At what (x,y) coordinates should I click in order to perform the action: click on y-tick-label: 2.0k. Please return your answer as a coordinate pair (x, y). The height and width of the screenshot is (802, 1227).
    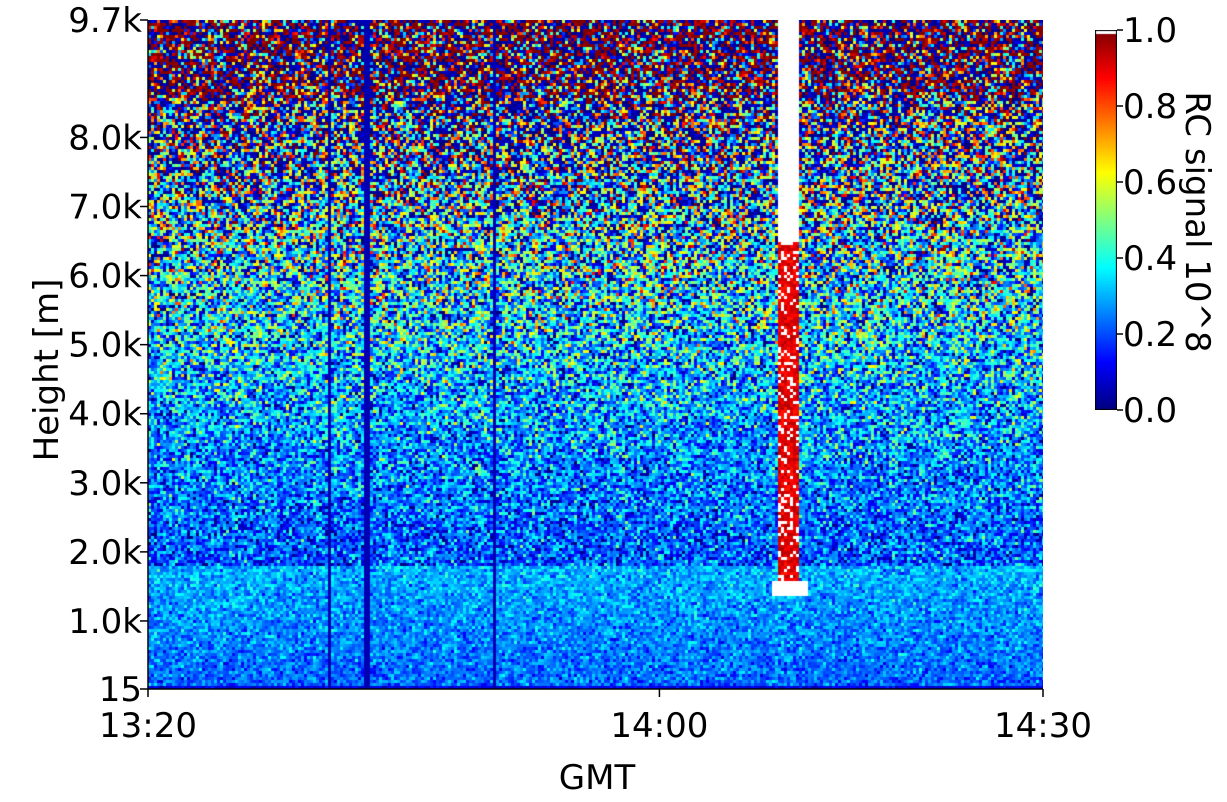
    Looking at the image, I should click on (105, 553).